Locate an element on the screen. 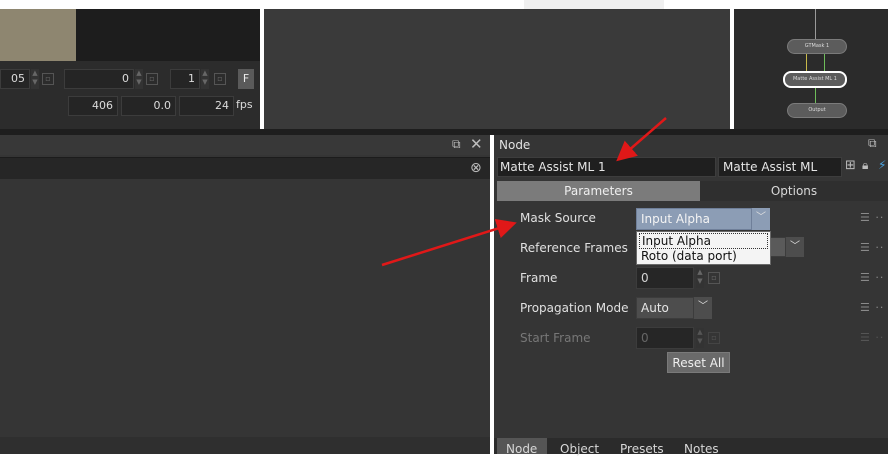 Image resolution: width=888 pixels, height=456 pixels. close-icon: ✕ is located at coordinates (476, 144).